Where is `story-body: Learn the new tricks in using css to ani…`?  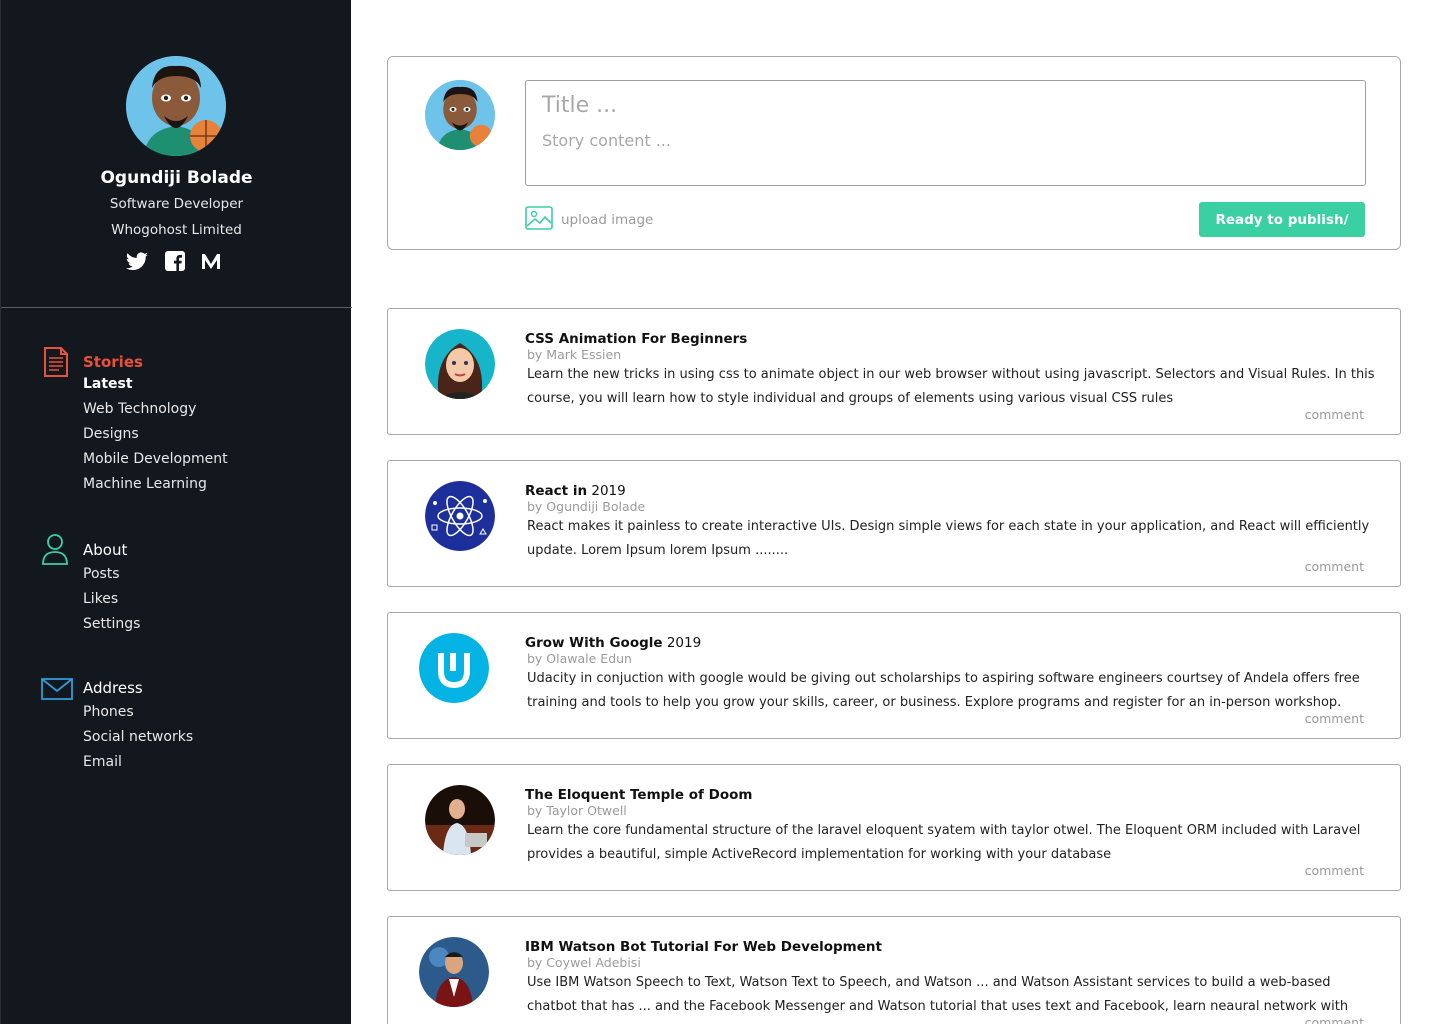 story-body: Learn the new tricks in using css to ani… is located at coordinates (951, 386).